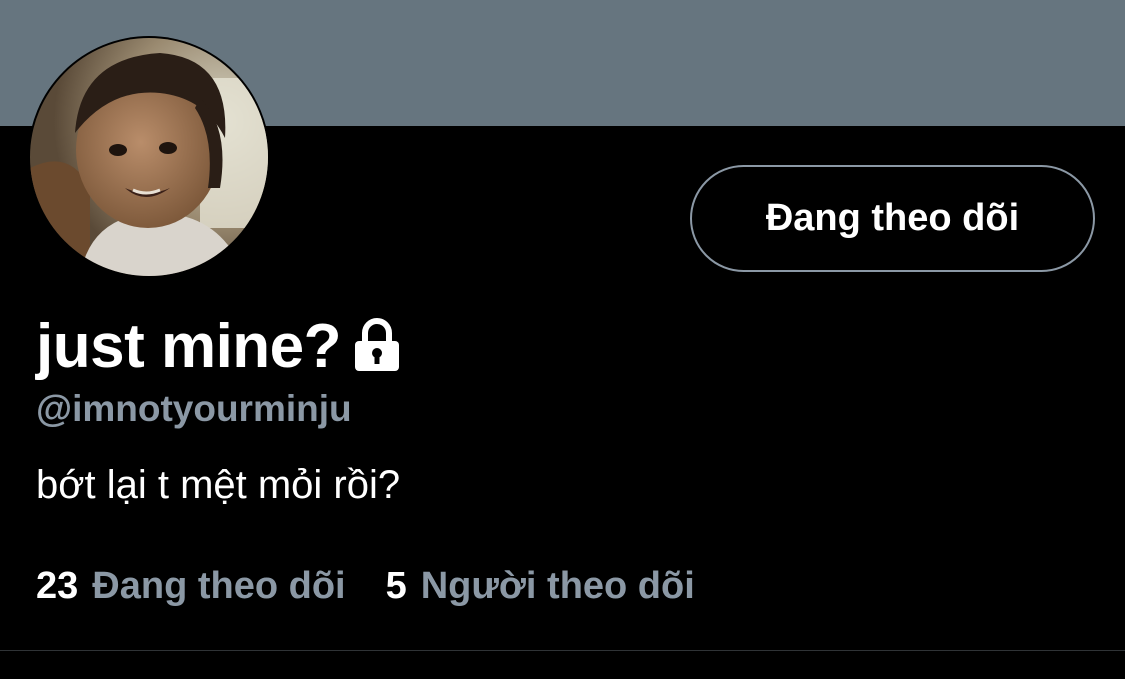 The height and width of the screenshot is (679, 1125). I want to click on avatar-photo, so click(149, 157).